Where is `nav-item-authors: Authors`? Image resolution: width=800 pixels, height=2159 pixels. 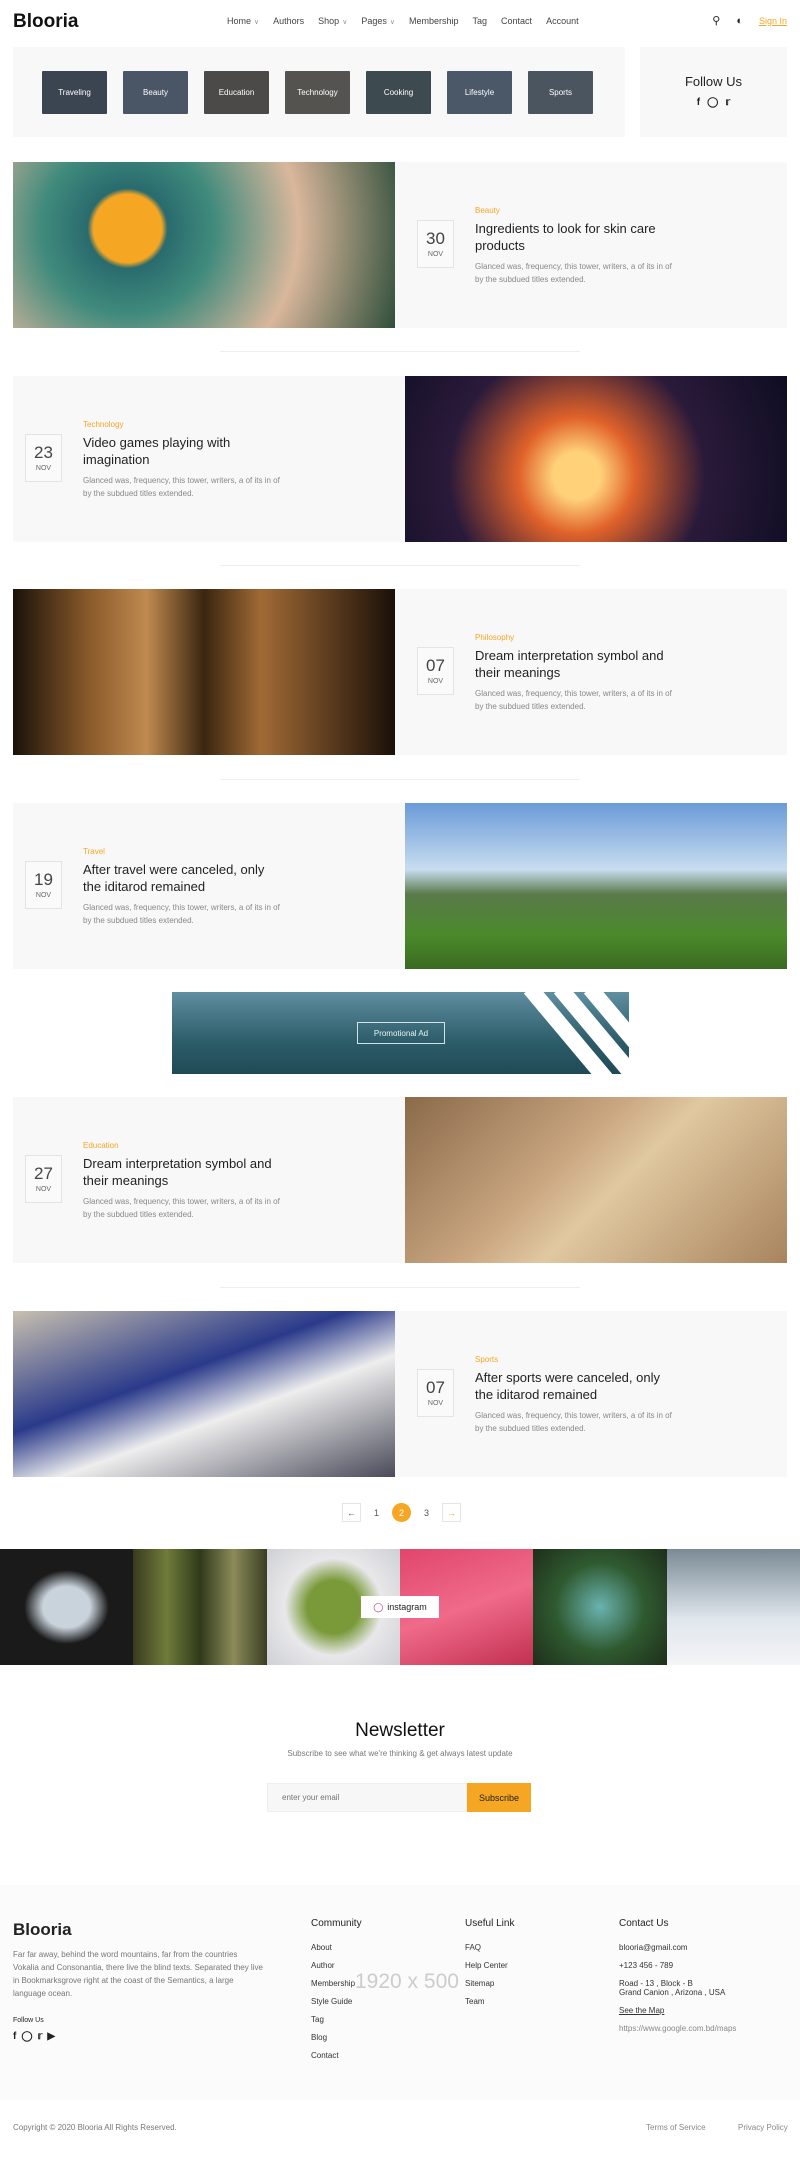 nav-item-authors: Authors is located at coordinates (288, 21).